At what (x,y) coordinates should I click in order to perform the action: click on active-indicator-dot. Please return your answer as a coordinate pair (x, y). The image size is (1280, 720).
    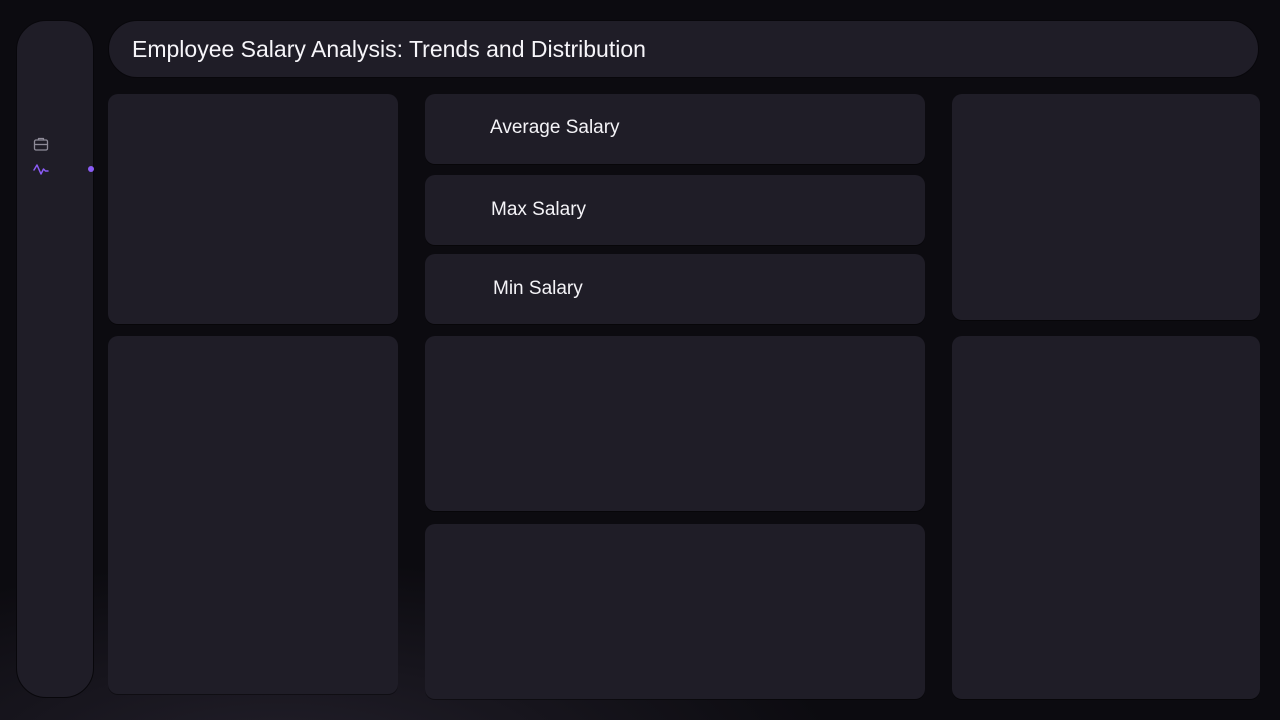
    Looking at the image, I should click on (91, 169).